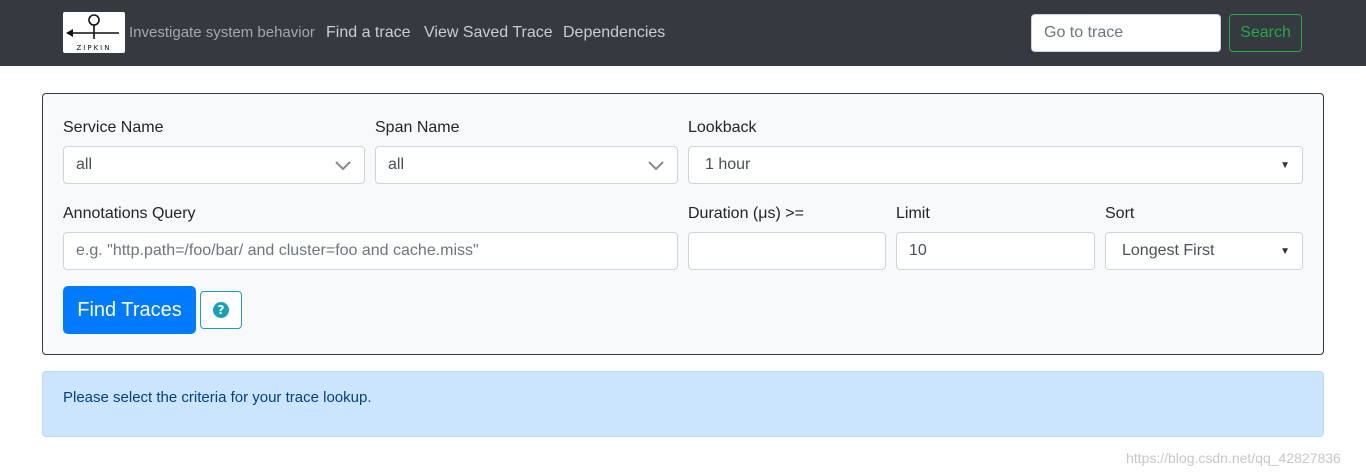 This screenshot has width=1366, height=476. I want to click on tagline: Investigate system behavior, so click(222, 32).